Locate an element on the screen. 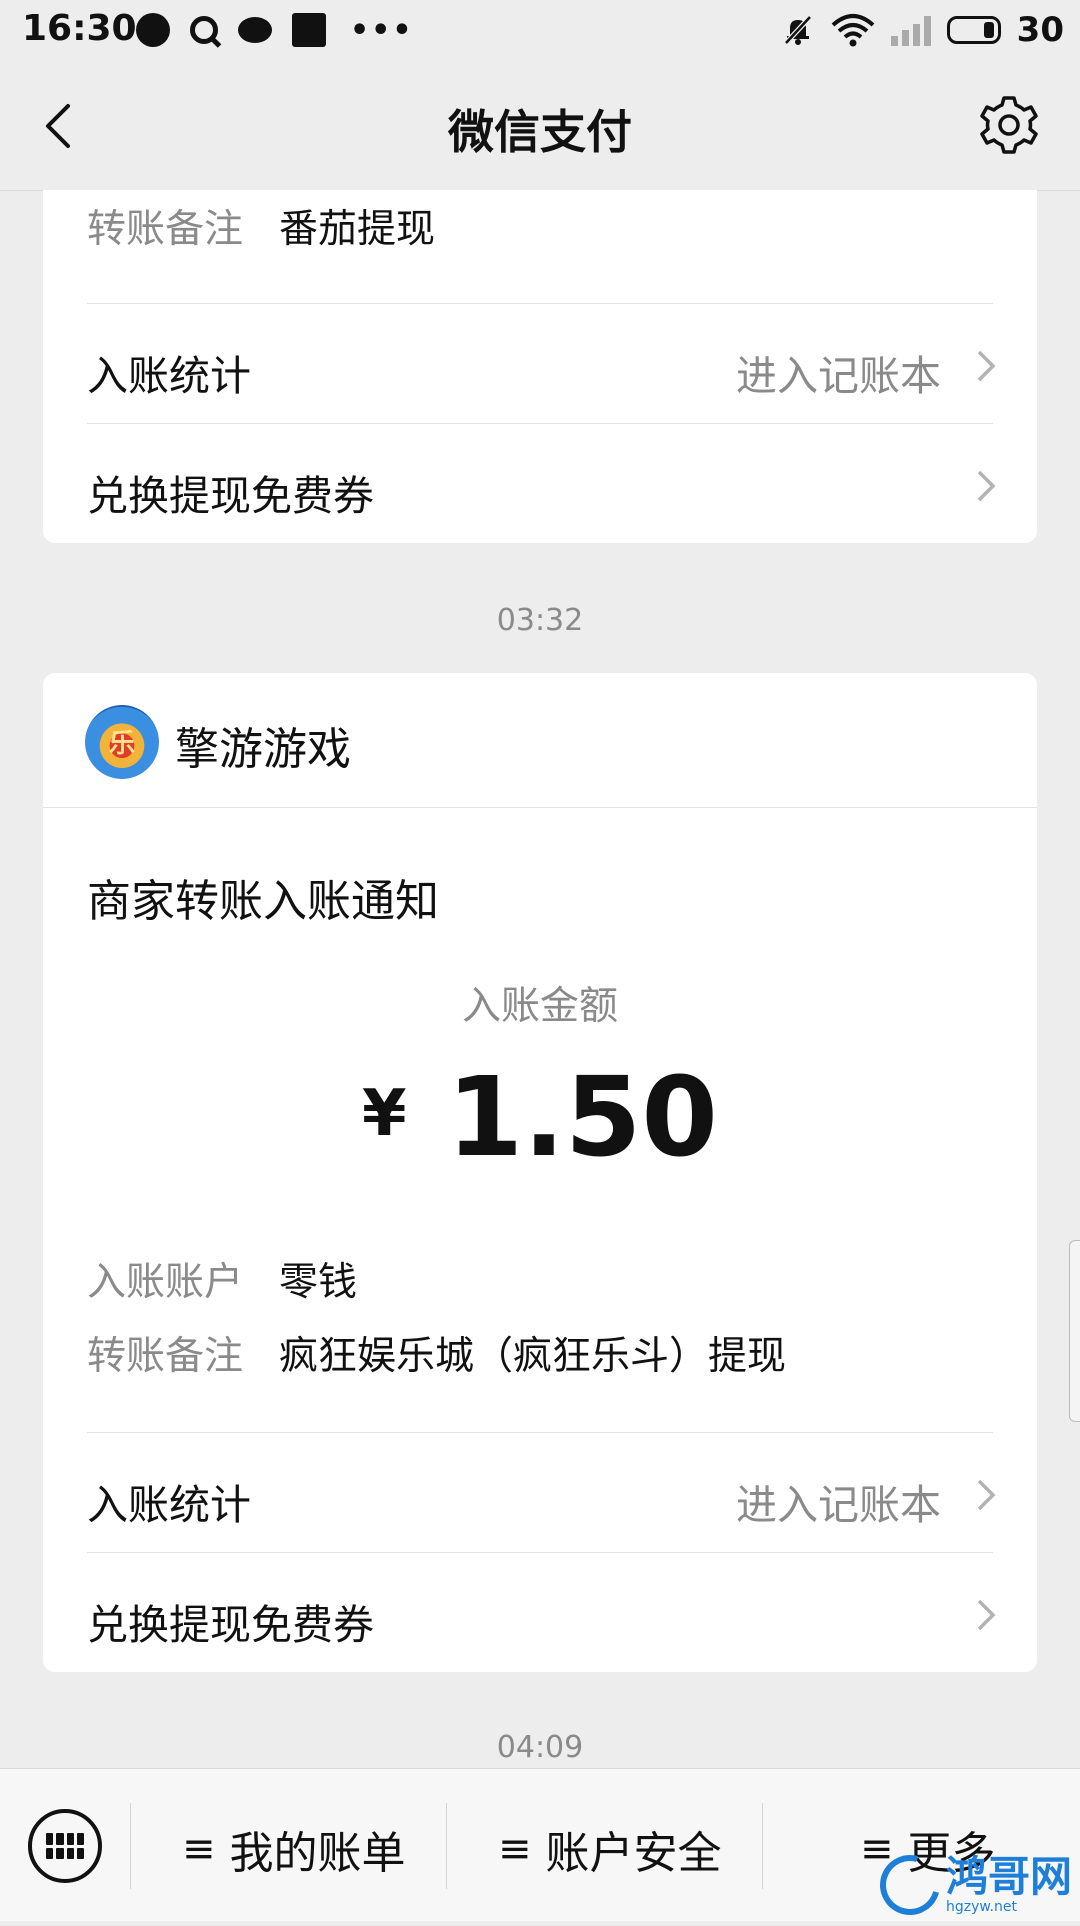  status-time: 16:30 is located at coordinates (79, 28).